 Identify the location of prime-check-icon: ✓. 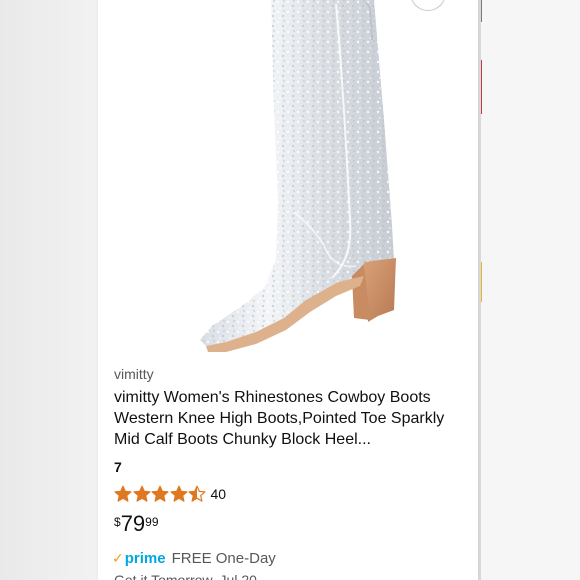
(118, 558).